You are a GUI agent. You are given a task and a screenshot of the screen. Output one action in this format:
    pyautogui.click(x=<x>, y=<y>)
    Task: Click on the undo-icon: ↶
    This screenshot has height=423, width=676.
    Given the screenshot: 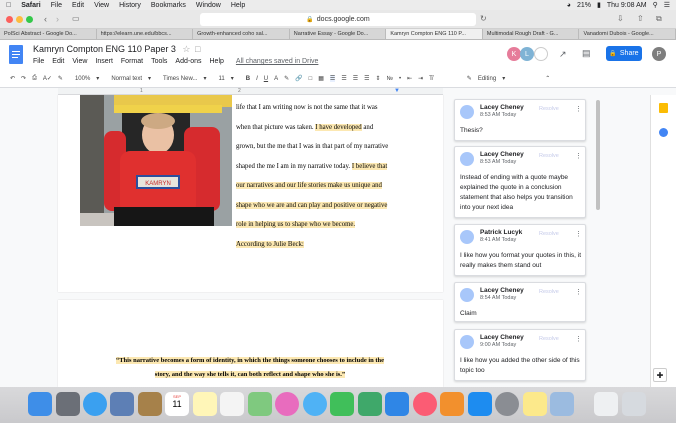 What is the action you would take?
    pyautogui.click(x=12, y=78)
    